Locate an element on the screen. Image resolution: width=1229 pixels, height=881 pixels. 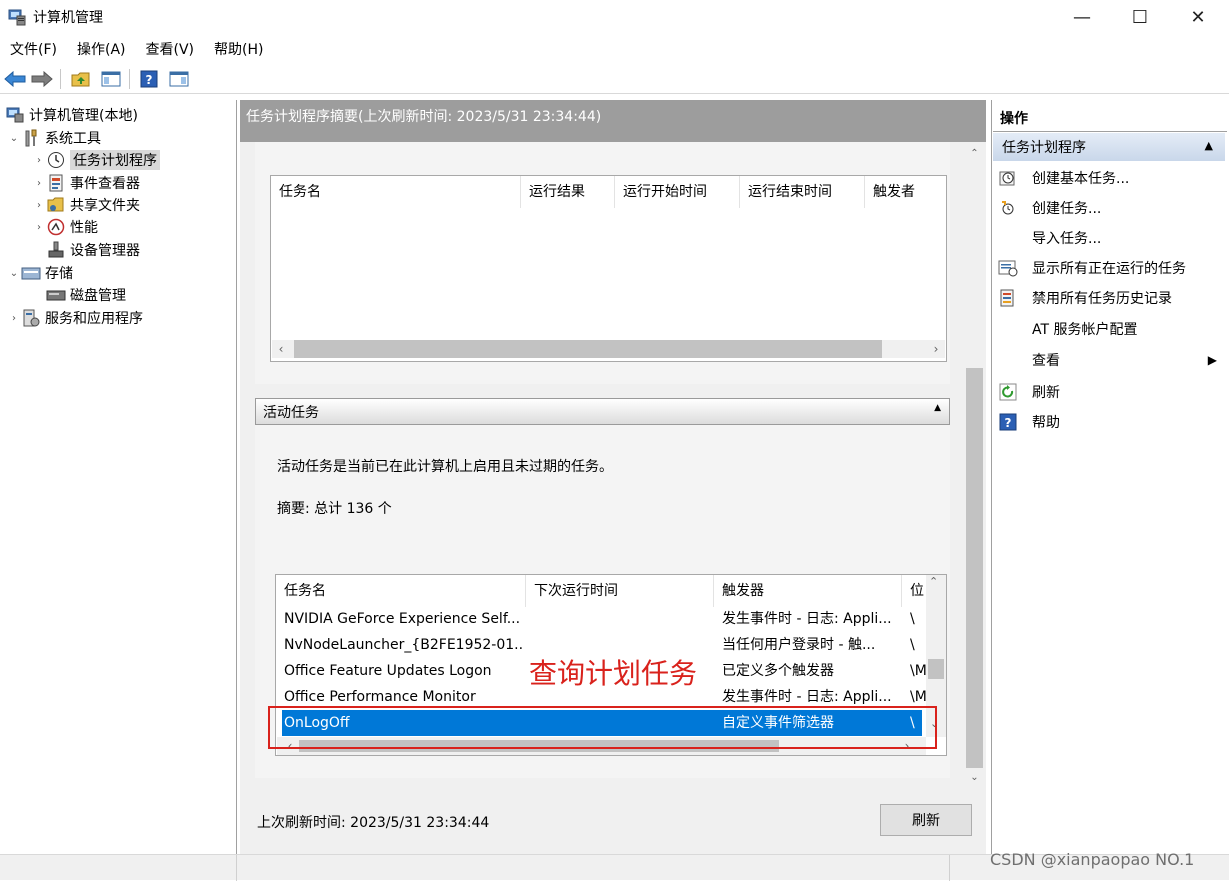
menu-view: 查看(V) is located at coordinates (170, 50).